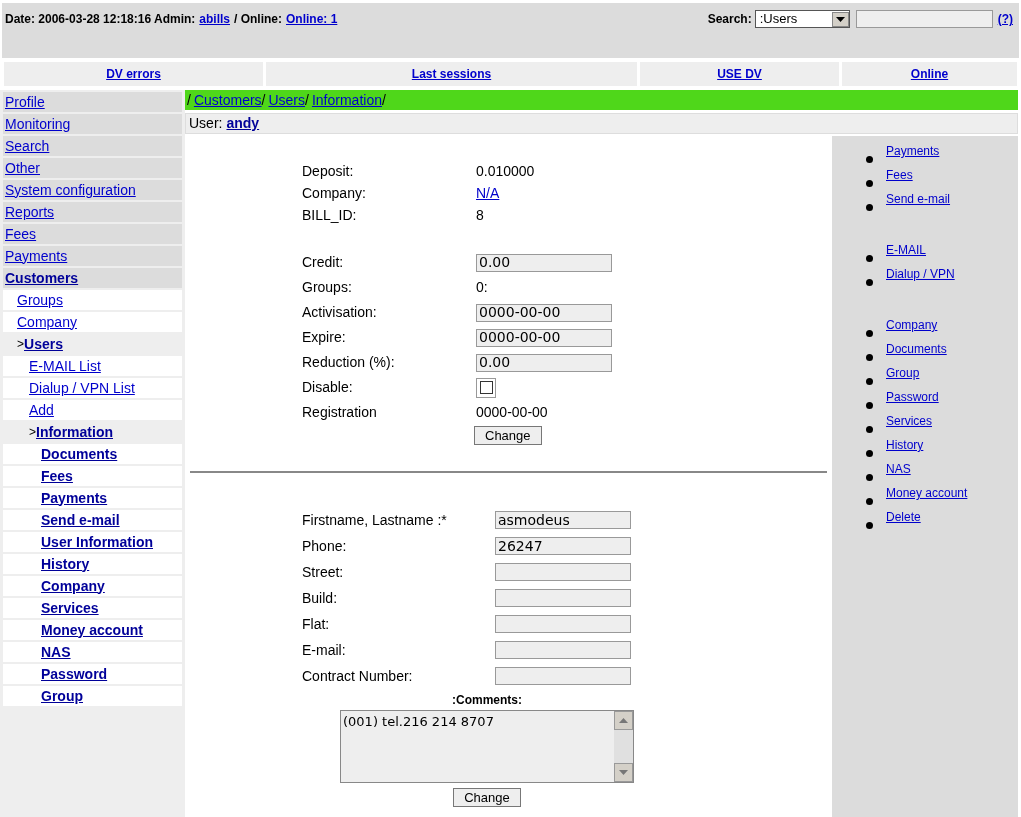  Describe the element at coordinates (918, 199) in the screenshot. I see `panel-link: Send e-mail` at that location.